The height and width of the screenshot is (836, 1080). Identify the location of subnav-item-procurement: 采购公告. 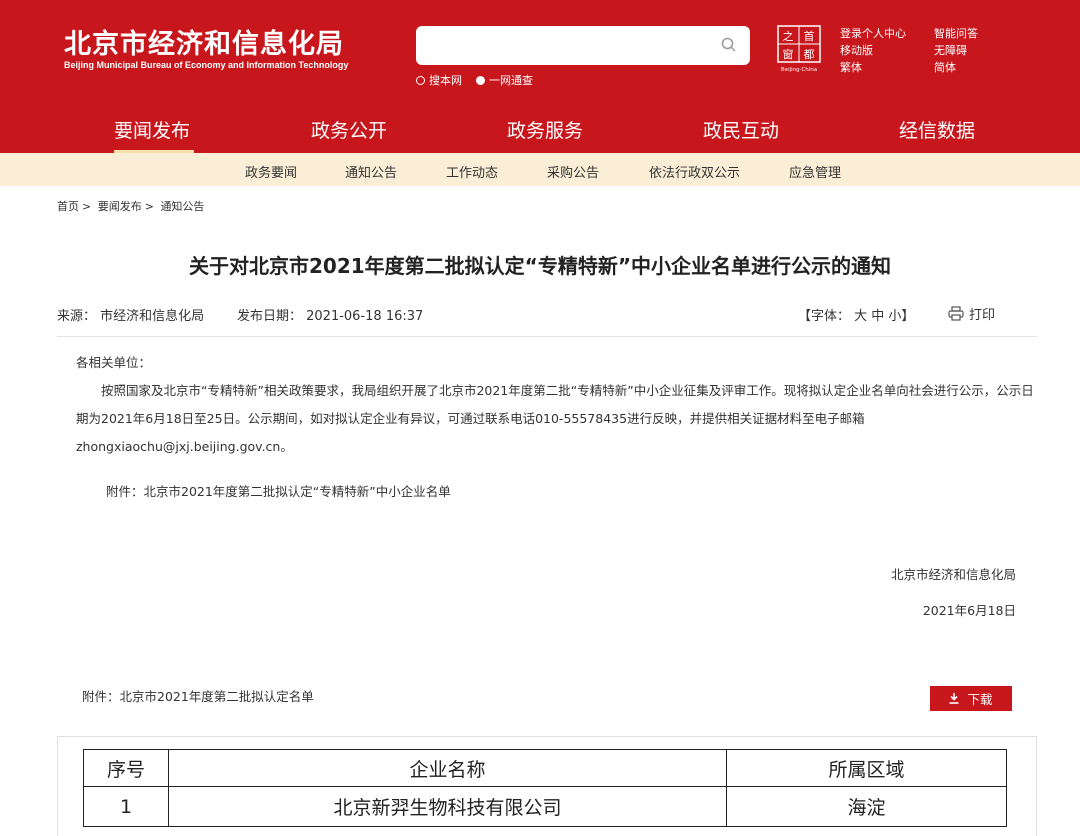
(573, 171).